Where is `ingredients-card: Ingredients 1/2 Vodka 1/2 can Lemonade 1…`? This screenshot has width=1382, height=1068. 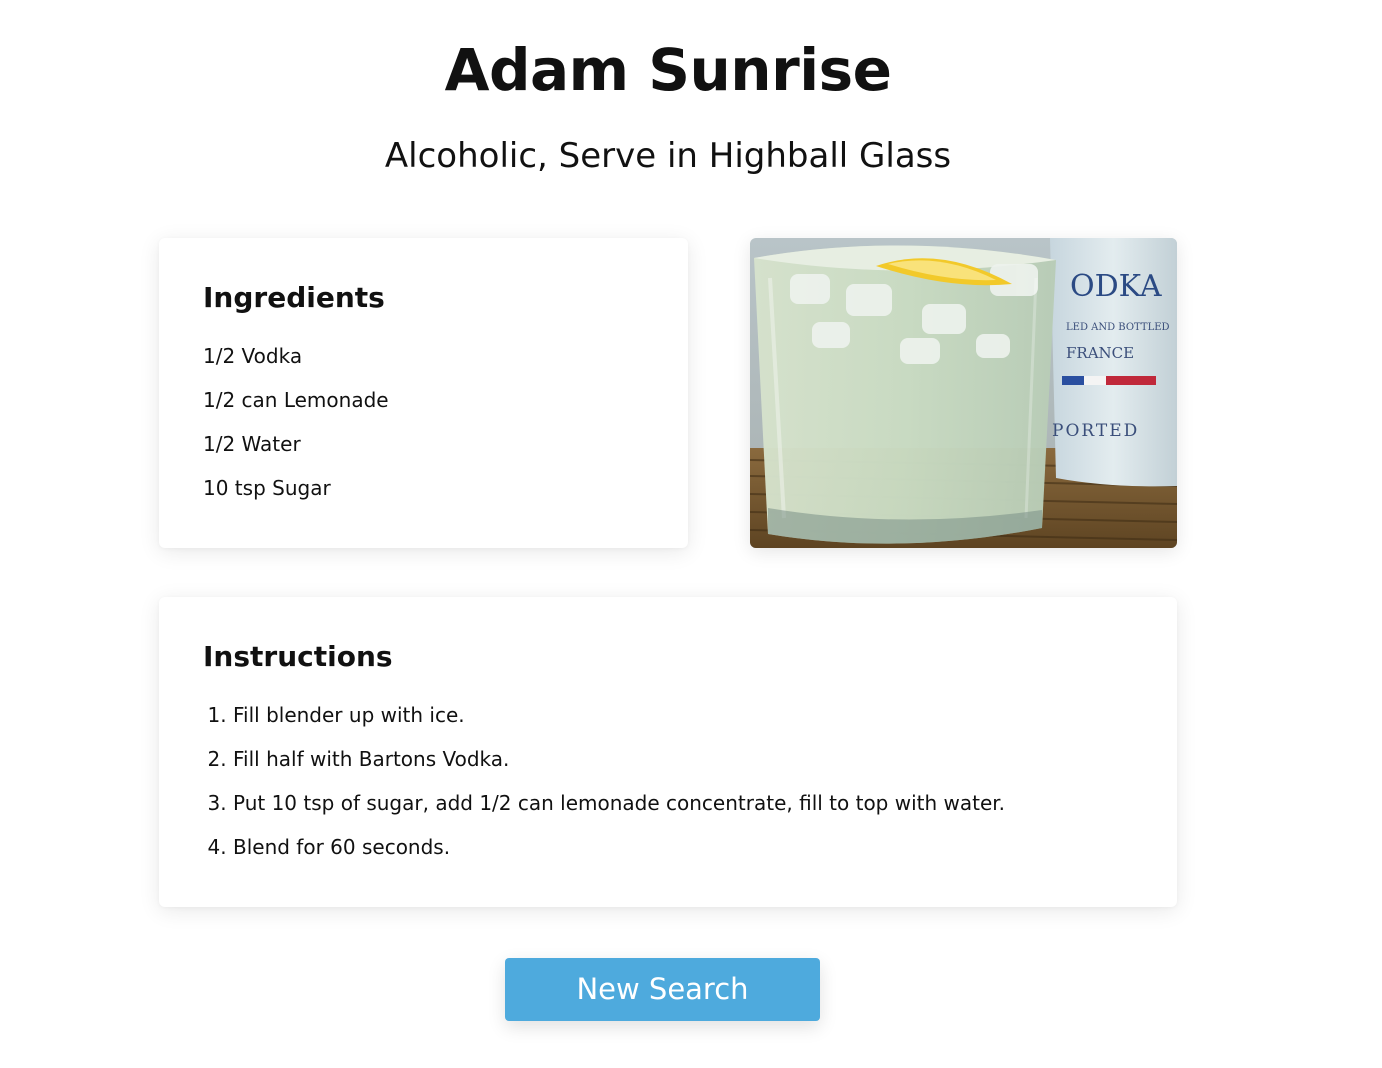
ingredients-card: Ingredients 1/2 Vodka 1/2 can Lemonade 1… is located at coordinates (423, 393).